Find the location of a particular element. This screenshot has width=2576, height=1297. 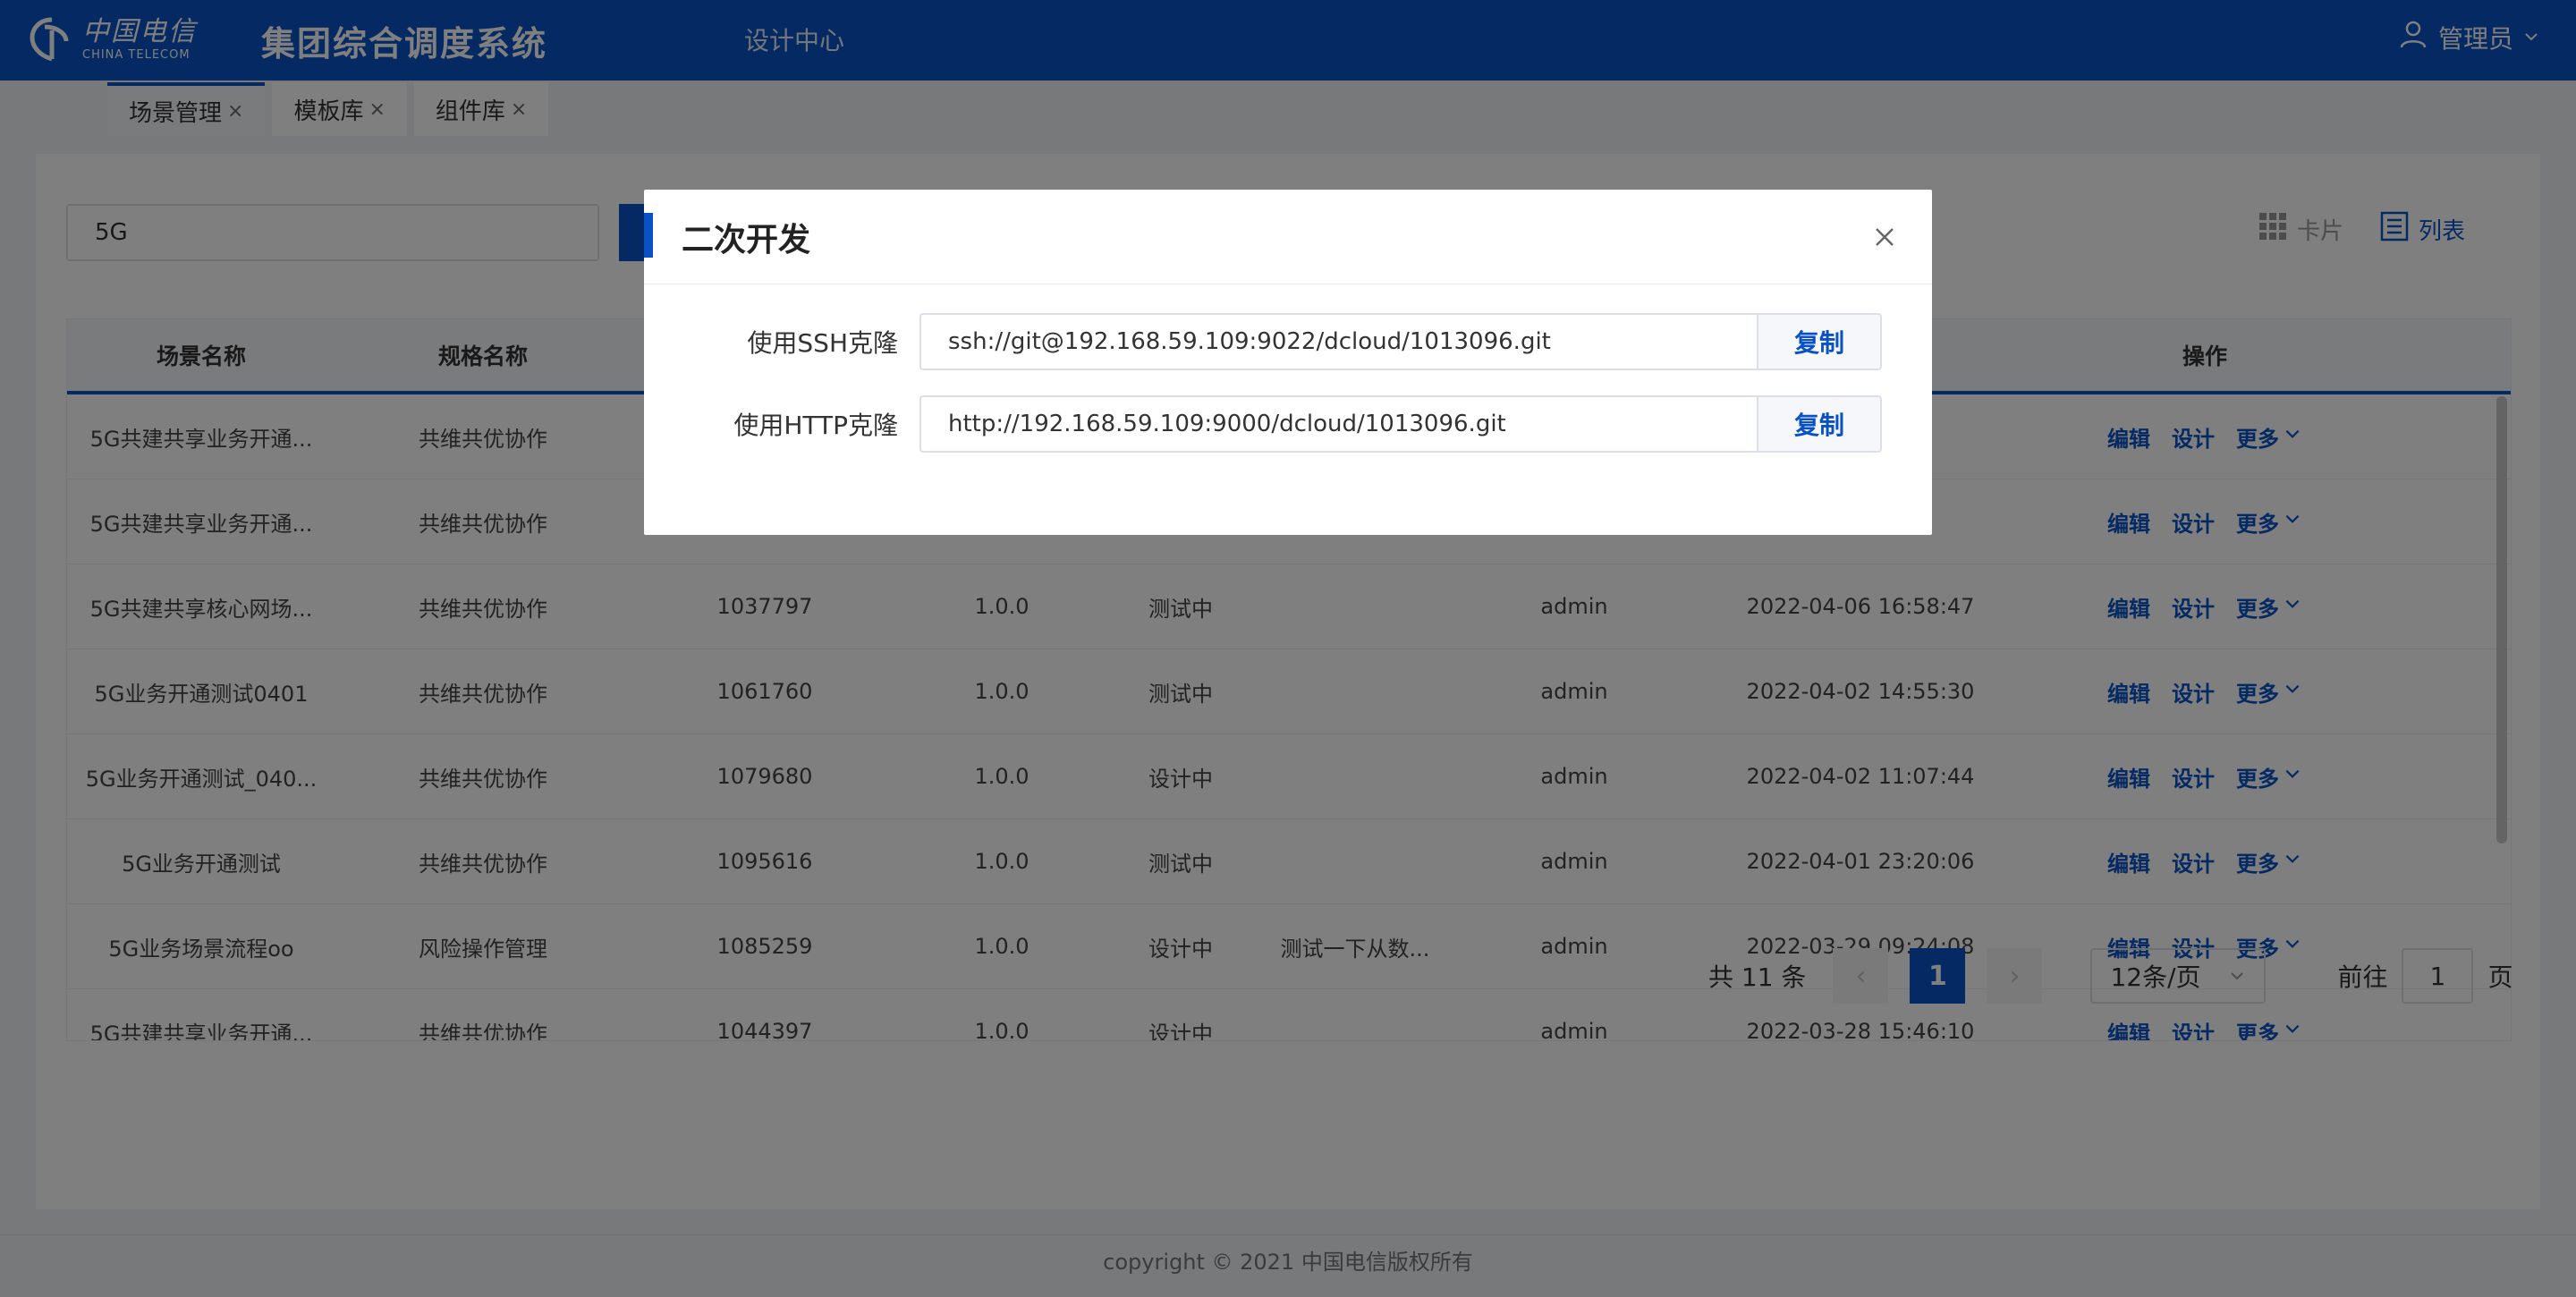

title-accent-bar is located at coordinates (648, 235).